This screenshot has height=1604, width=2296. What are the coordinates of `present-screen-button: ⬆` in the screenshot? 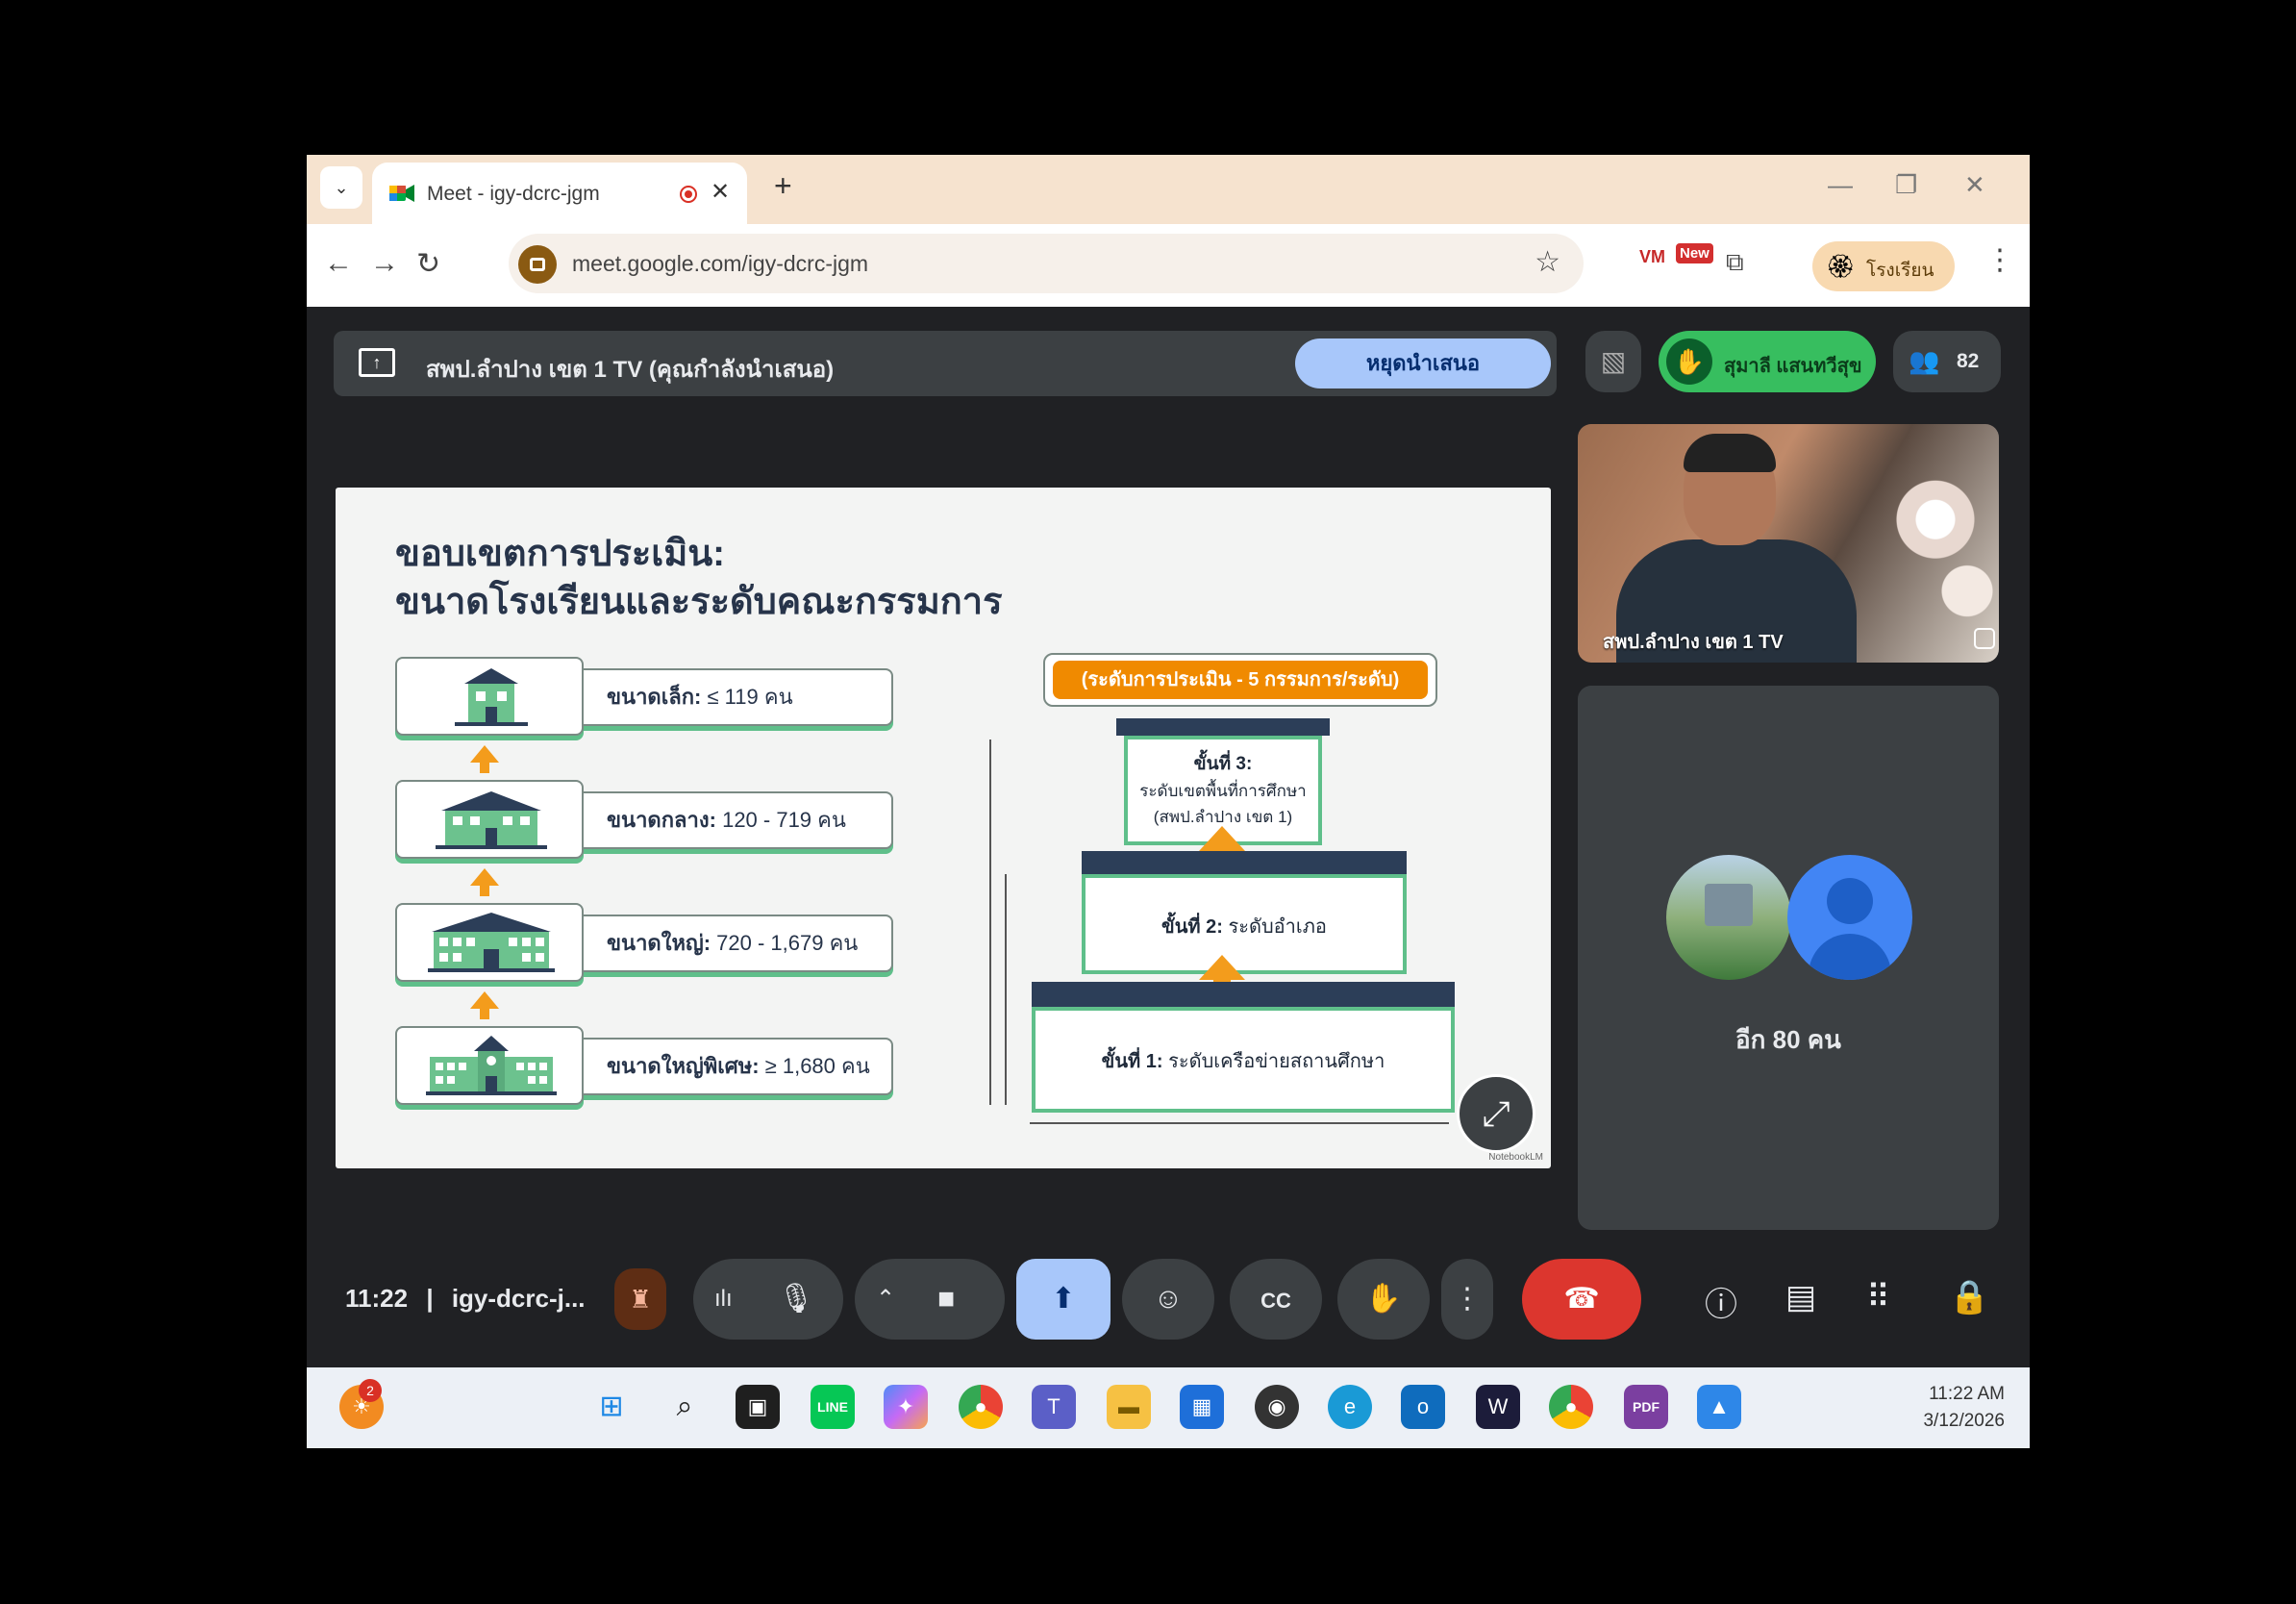 It's located at (1063, 1299).